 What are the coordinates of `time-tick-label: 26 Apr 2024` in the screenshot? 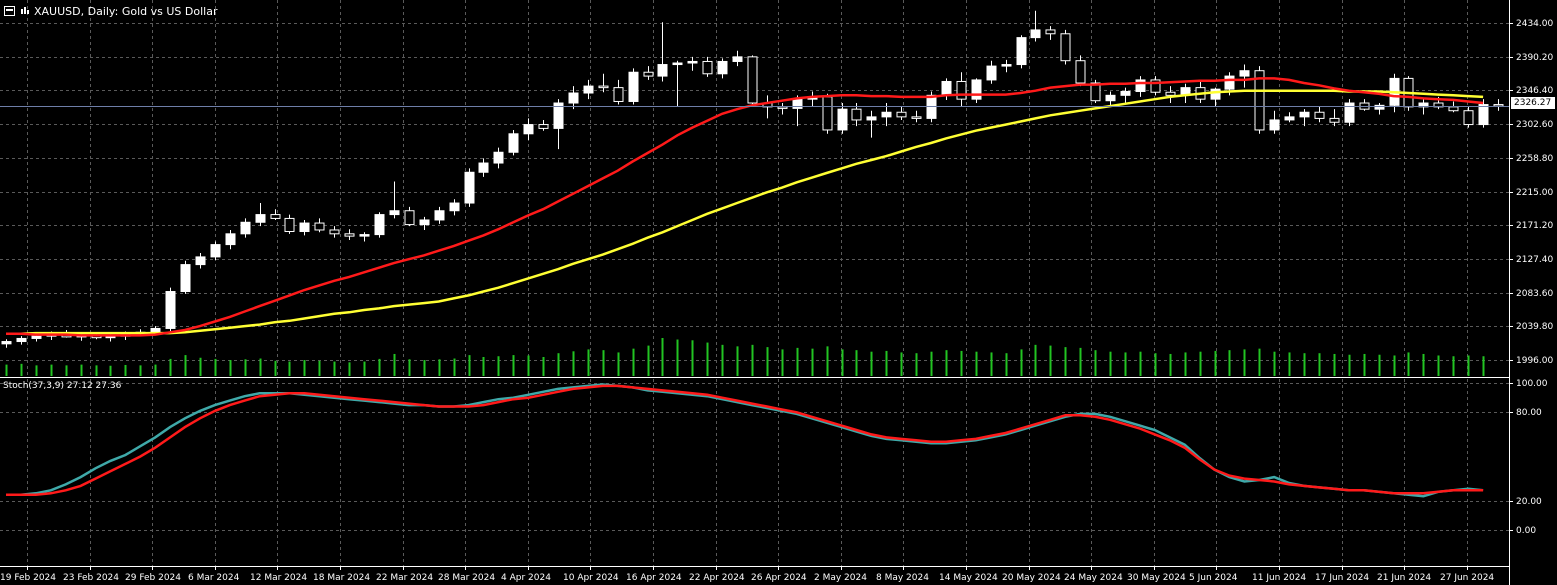 It's located at (779, 578).